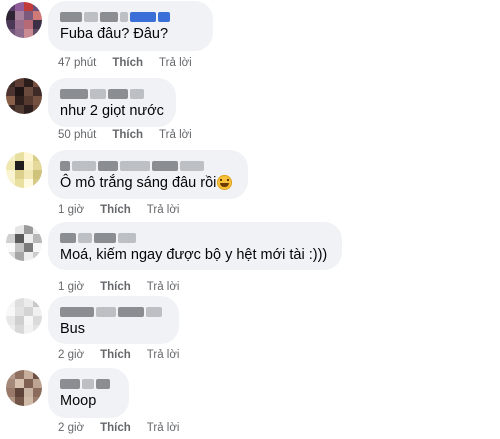  I want to click on comment-meta: 50 phút Thích Trả lời, so click(125, 135).